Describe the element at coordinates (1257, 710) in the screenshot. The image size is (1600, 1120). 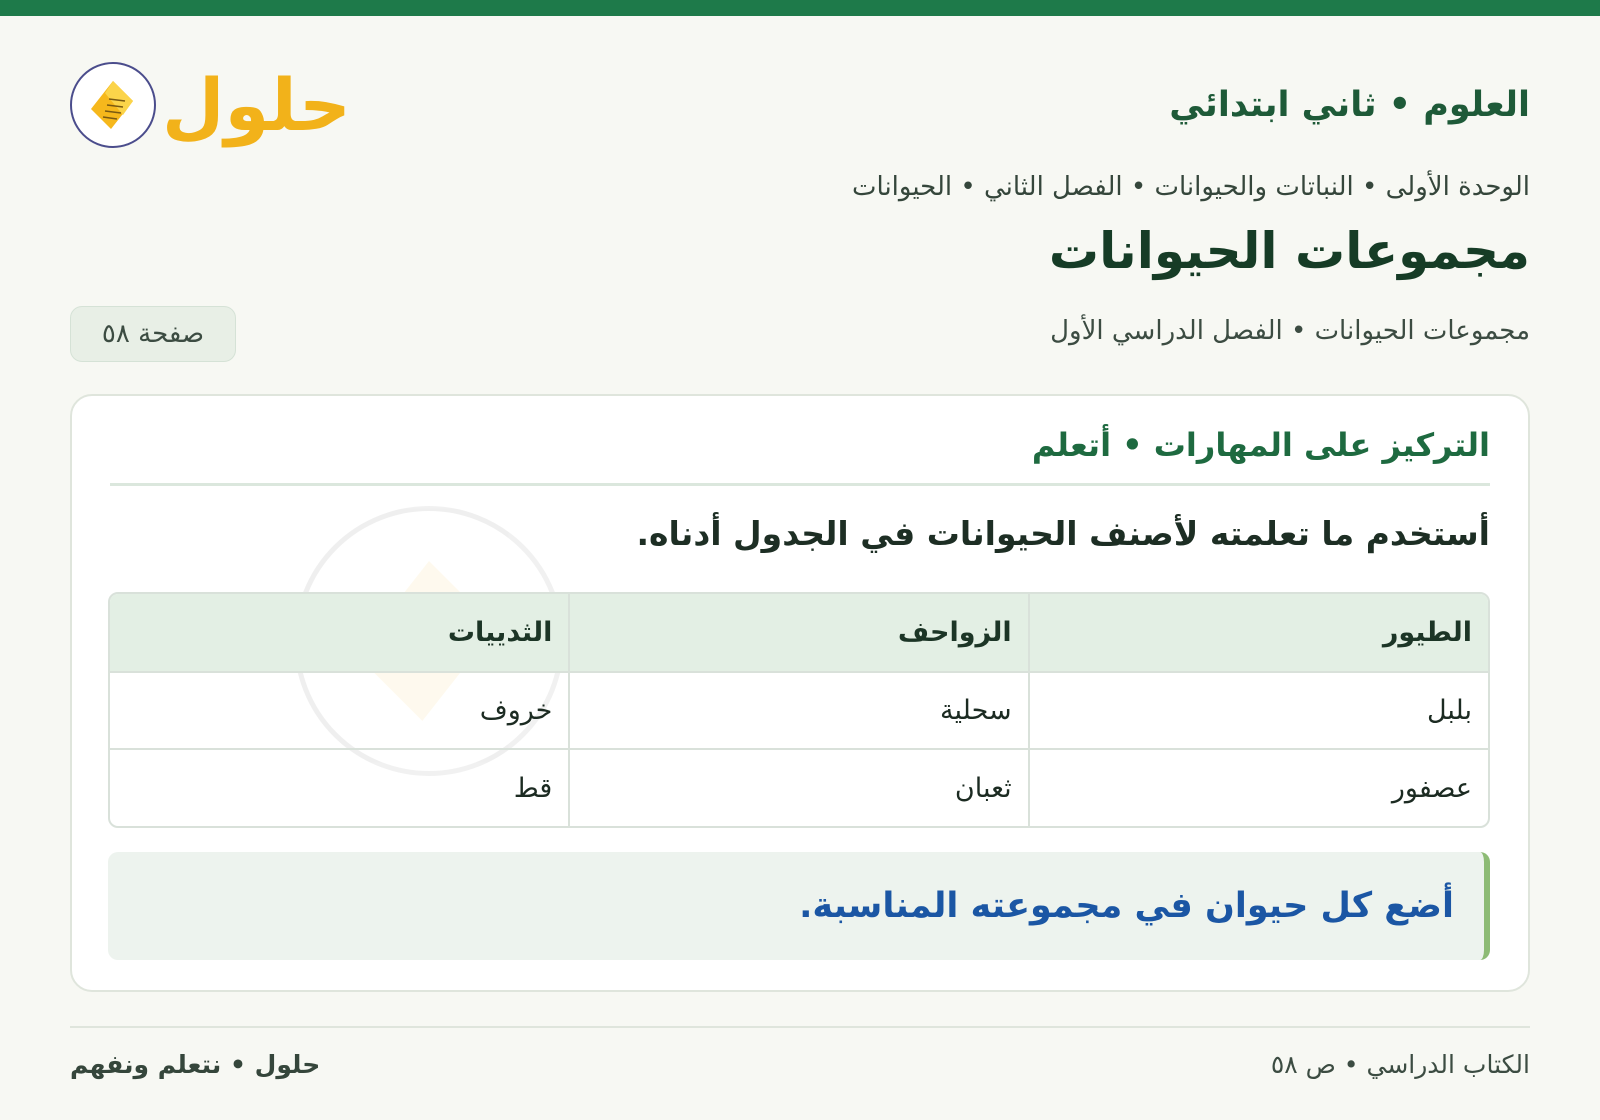
I see `table-cell: بلبل` at that location.